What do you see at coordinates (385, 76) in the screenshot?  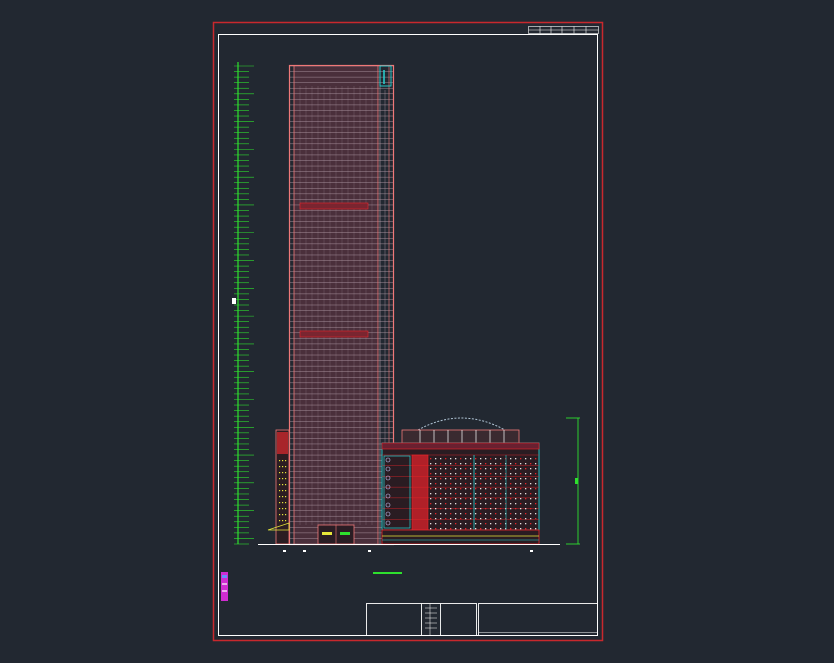 I see `roof-crown` at bounding box center [385, 76].